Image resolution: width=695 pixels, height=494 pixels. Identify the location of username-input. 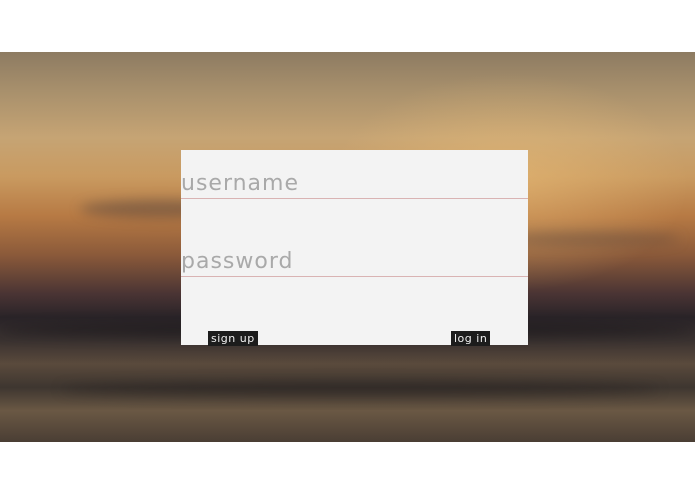
(354, 183).